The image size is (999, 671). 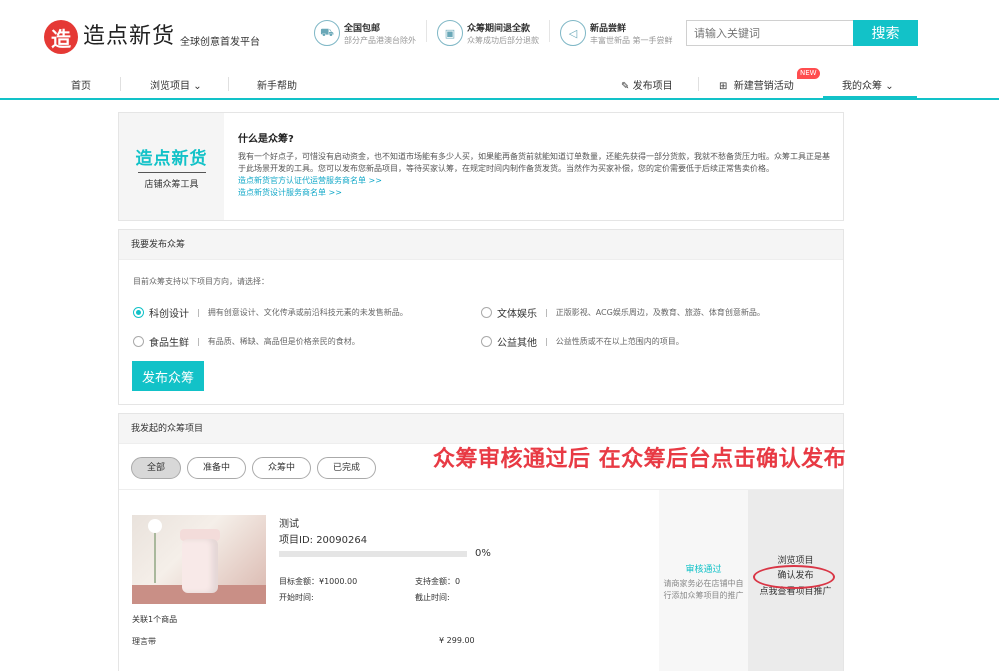 What do you see at coordinates (483, 553) in the screenshot?
I see `project-progress-text: 0%` at bounding box center [483, 553].